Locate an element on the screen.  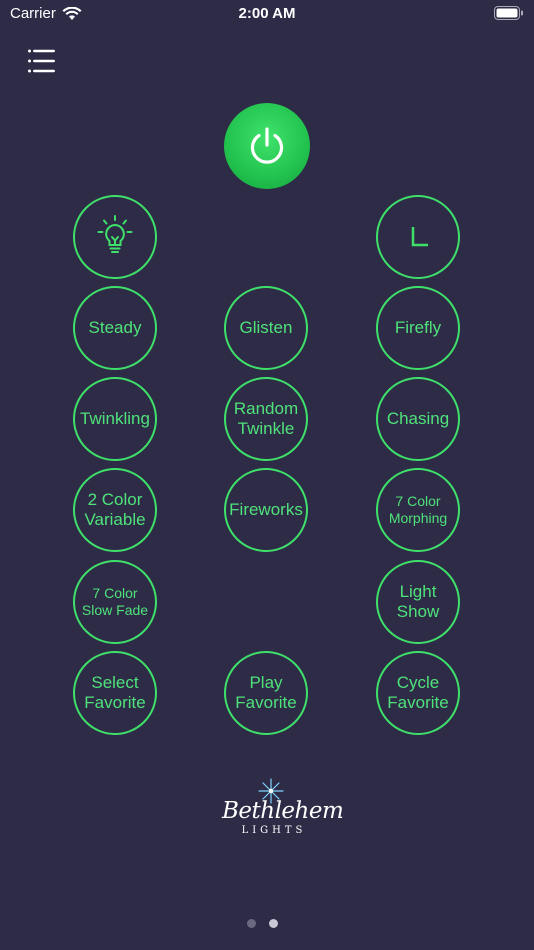
mode-glisten-button: Glisten is located at coordinates (266, 328).